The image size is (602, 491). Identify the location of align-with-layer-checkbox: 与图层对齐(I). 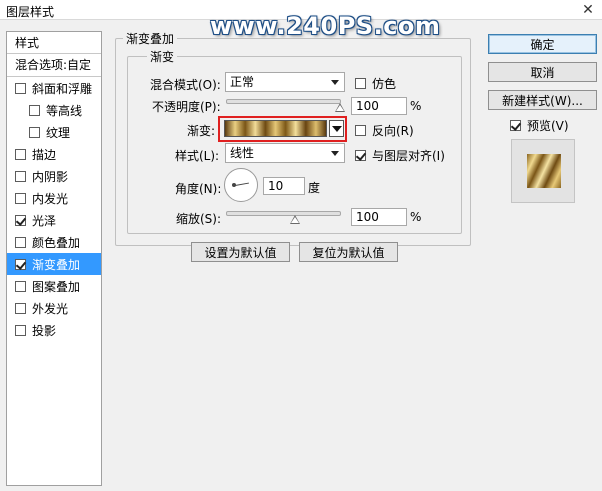
(400, 155).